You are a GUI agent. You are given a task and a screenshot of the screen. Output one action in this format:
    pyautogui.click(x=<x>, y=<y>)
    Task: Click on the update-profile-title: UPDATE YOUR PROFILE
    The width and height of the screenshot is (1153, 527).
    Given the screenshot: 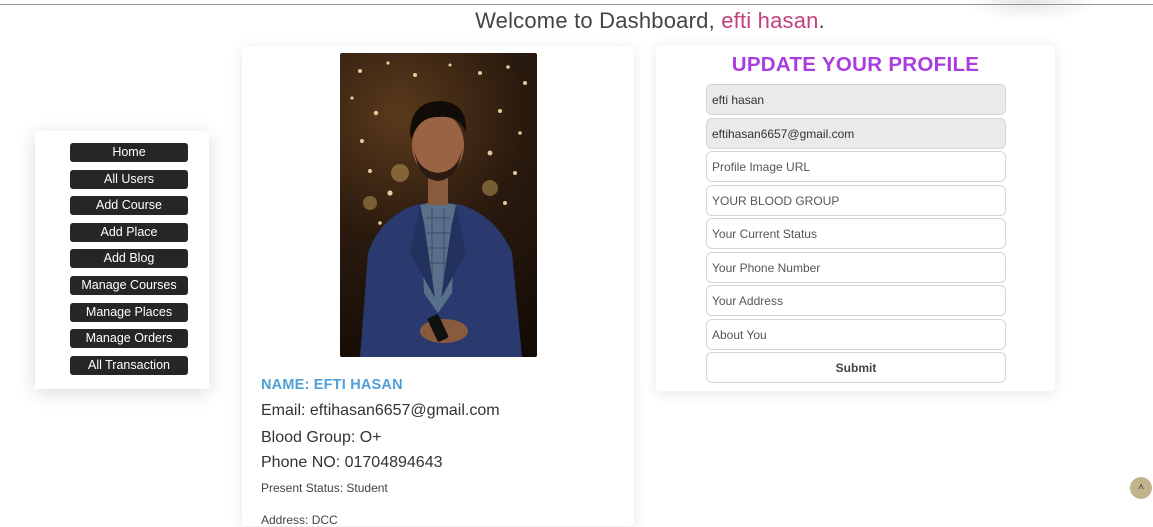 What is the action you would take?
    pyautogui.click(x=855, y=64)
    